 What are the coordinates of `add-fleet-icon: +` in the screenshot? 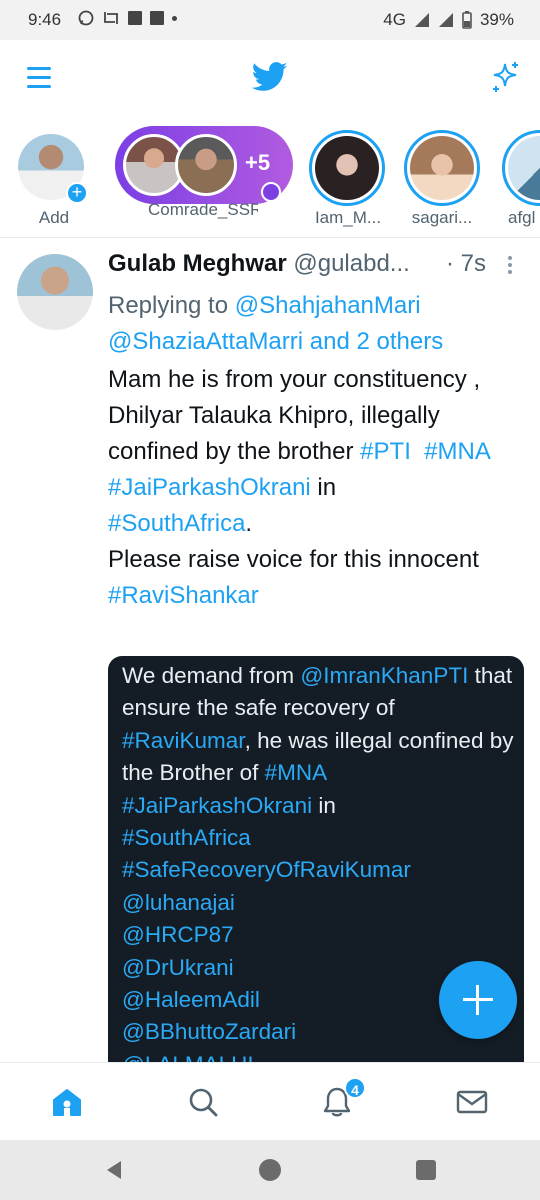 It's located at (77, 193).